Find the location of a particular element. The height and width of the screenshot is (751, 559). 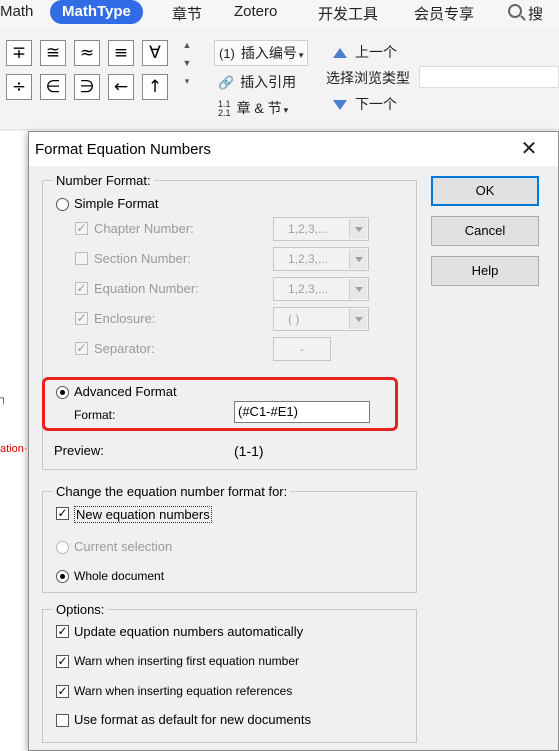

symbol-forall: ∀ is located at coordinates (155, 53).